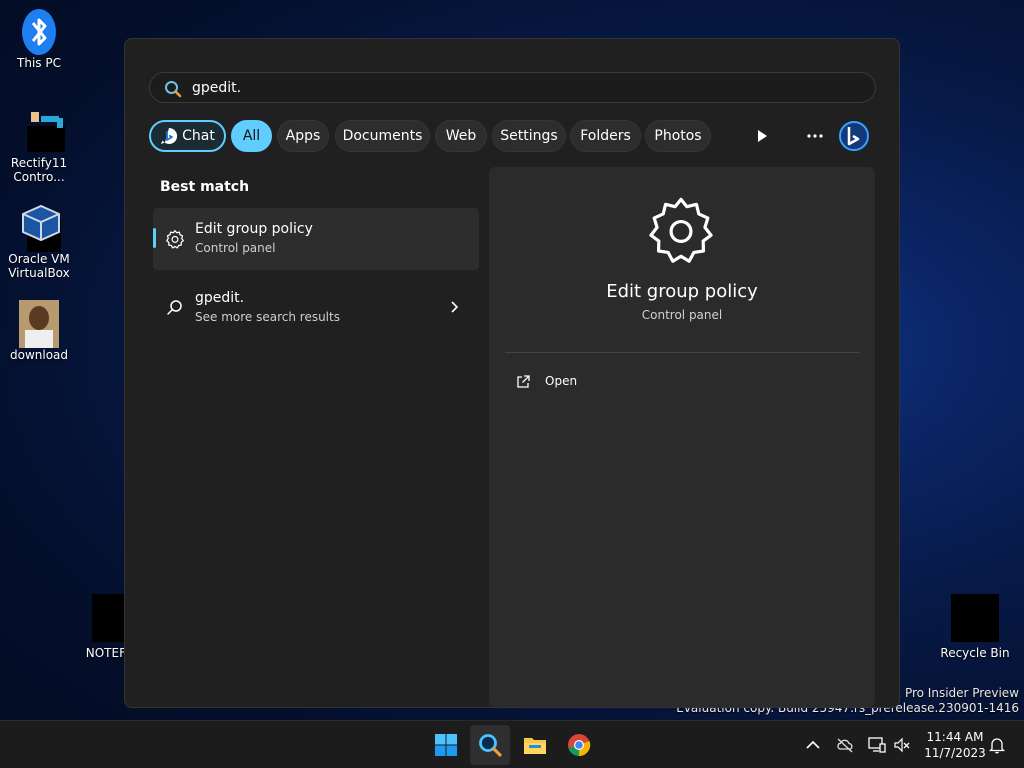  Describe the element at coordinates (39, 31) in the screenshot. I see `bluetooth-icon` at that location.